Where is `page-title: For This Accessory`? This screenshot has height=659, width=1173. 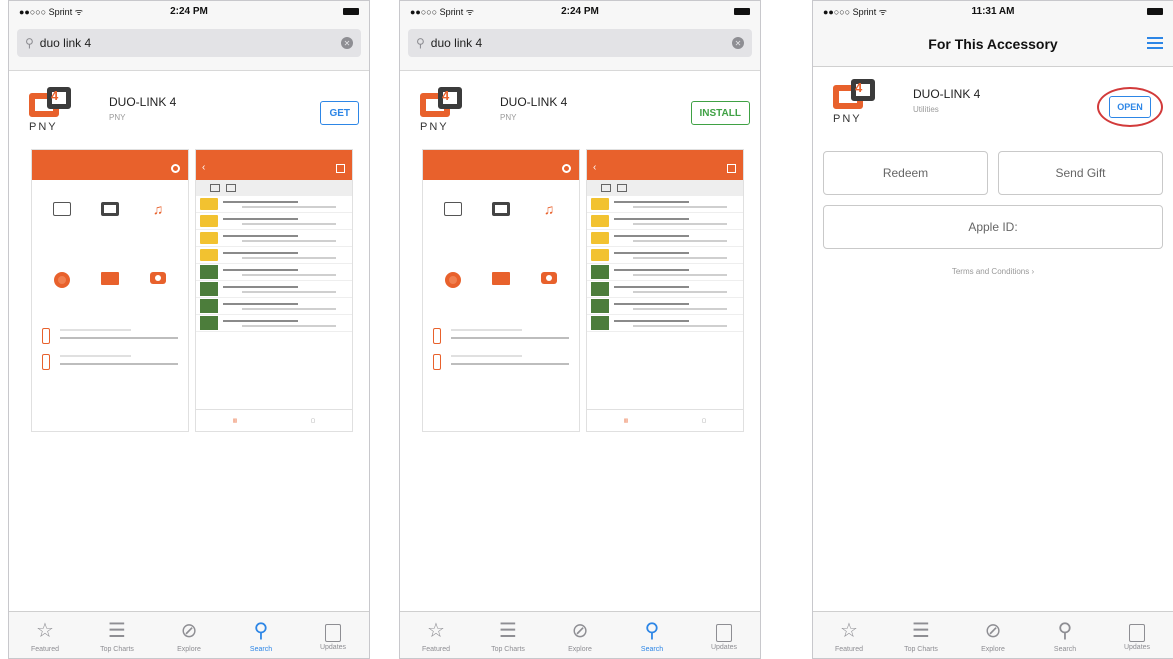
page-title: For This Accessory is located at coordinates (993, 43).